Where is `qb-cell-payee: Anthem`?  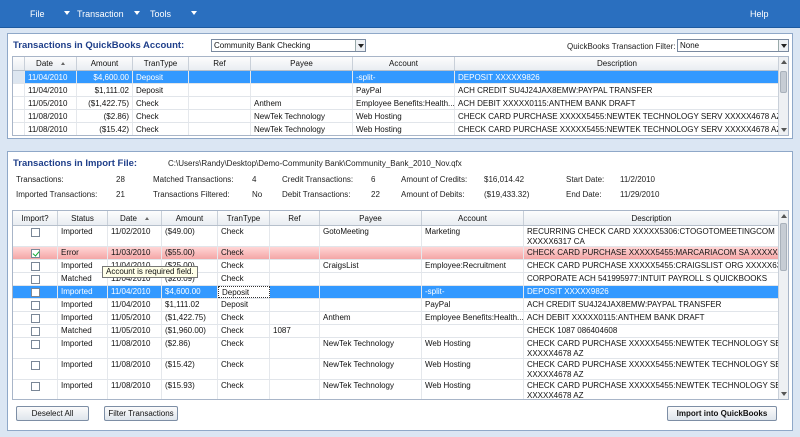
qb-cell-payee: Anthem is located at coordinates (302, 103).